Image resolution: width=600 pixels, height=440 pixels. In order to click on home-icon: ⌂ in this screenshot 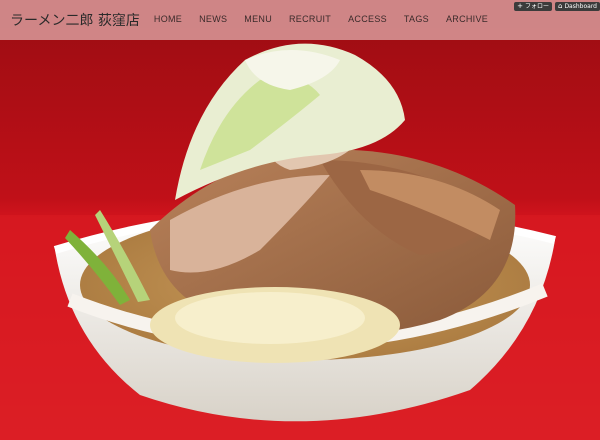, I will do `click(560, 6)`.